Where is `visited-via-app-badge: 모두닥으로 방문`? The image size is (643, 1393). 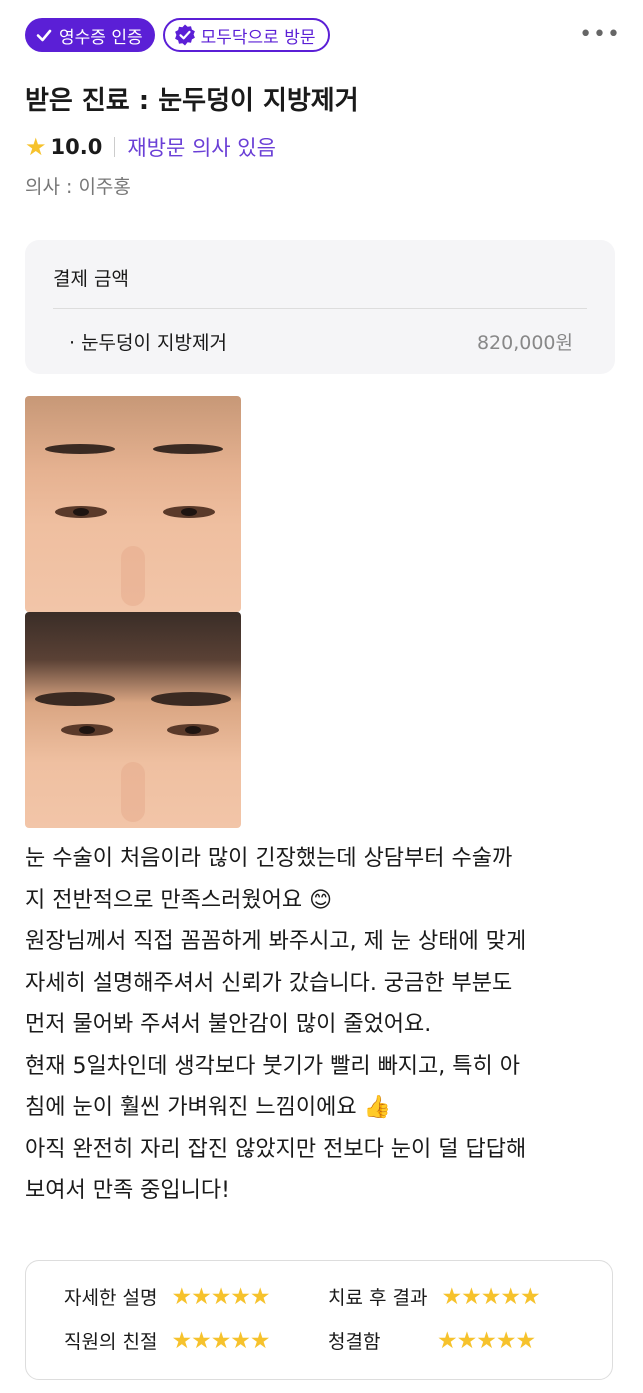
visited-via-app-badge: 모두닥으로 방문 is located at coordinates (246, 35).